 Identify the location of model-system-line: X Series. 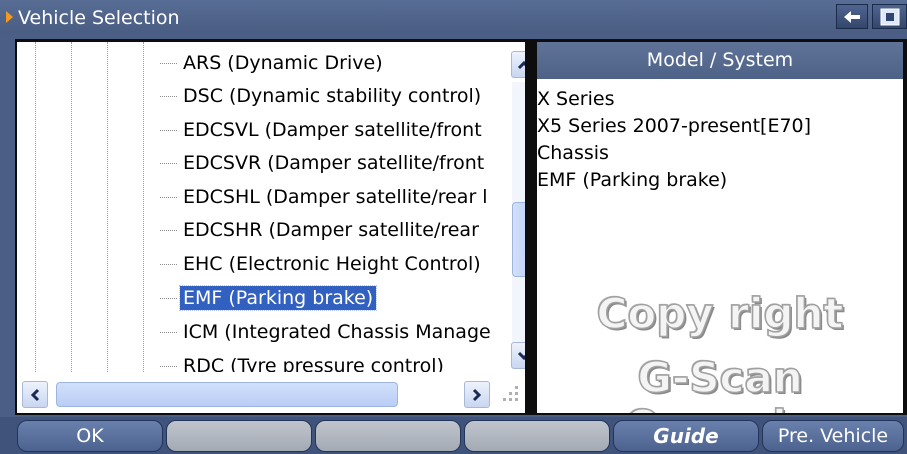
(576, 99).